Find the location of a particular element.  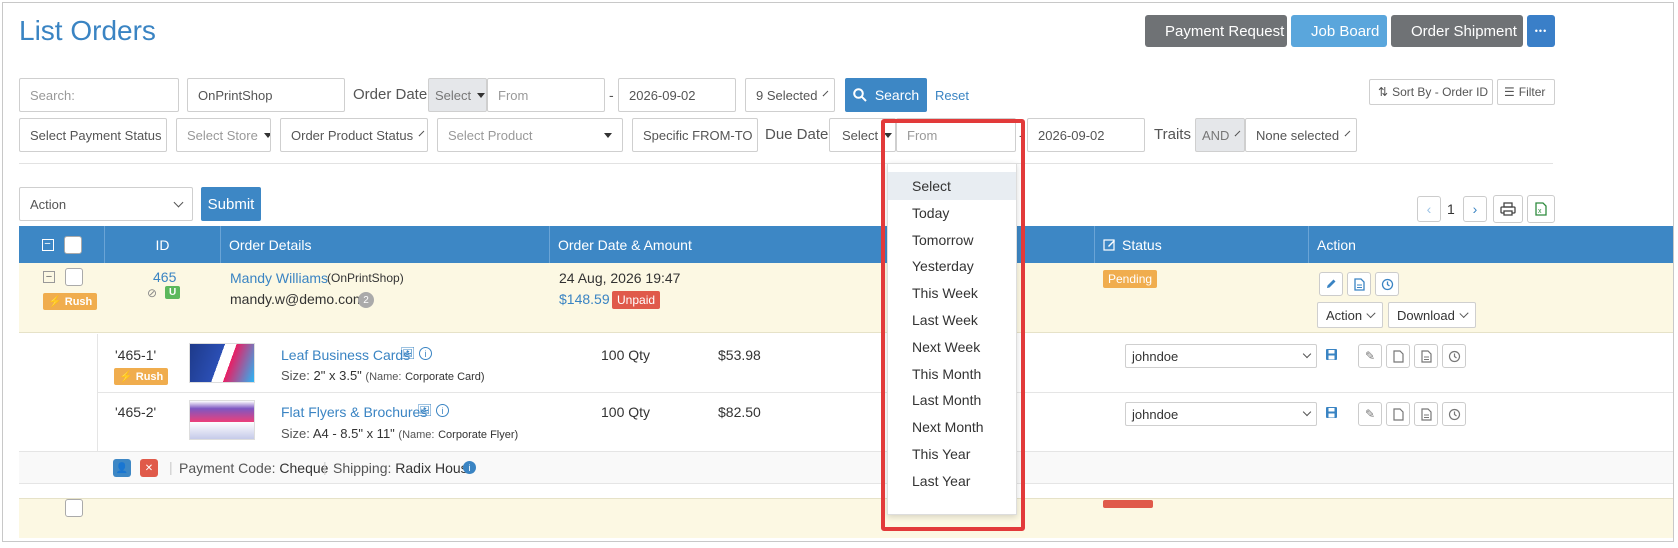

submit-button: Submit is located at coordinates (231, 204).